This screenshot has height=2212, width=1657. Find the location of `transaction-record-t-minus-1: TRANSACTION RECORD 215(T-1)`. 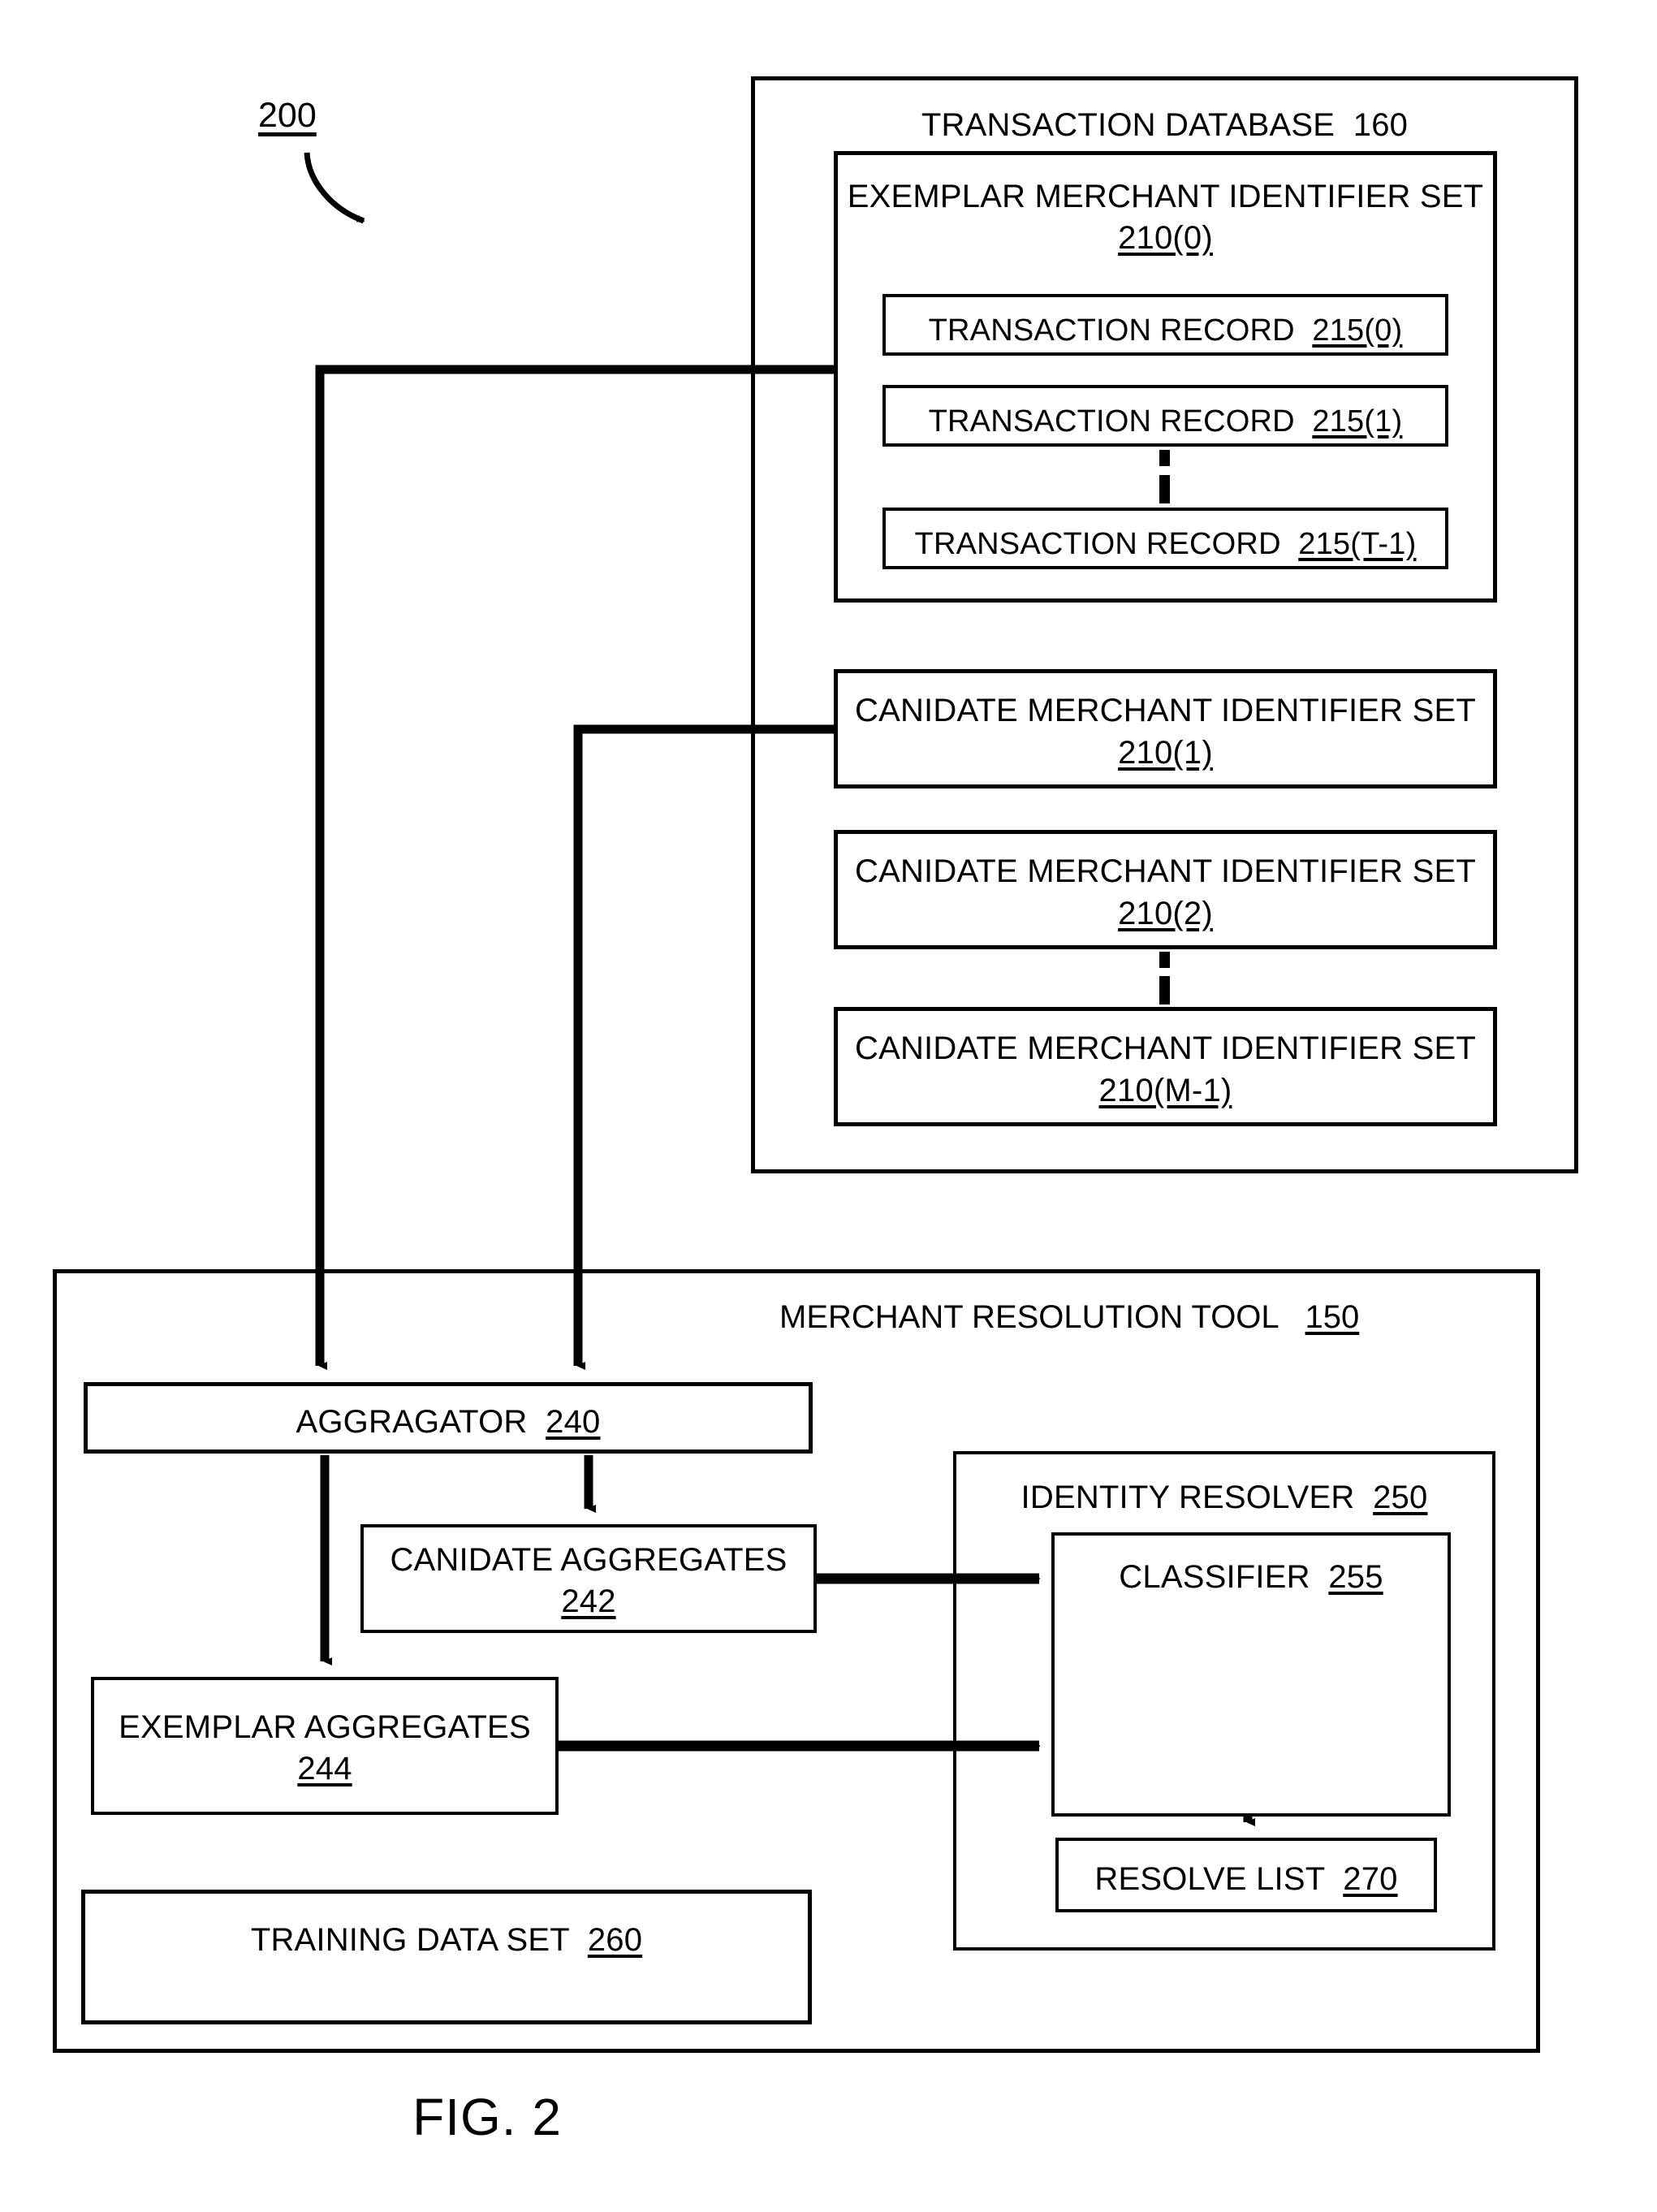

transaction-record-t-minus-1: TRANSACTION RECORD 215(T-1) is located at coordinates (1165, 538).